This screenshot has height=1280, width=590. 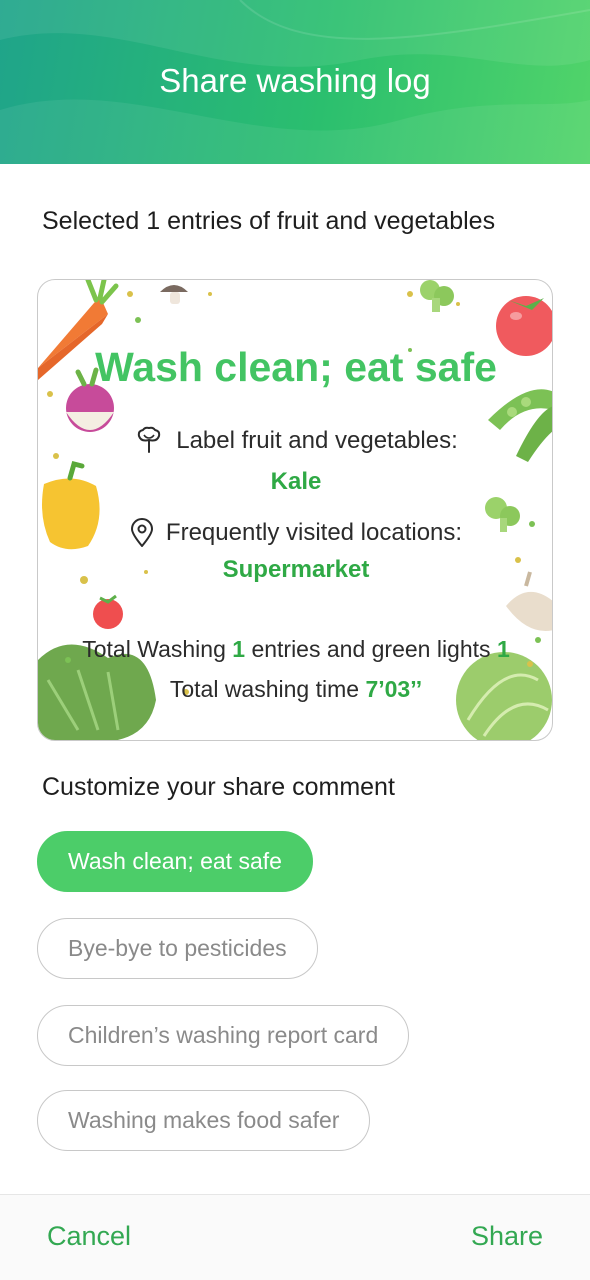 I want to click on small-tomato-illustration, so click(x=108, y=611).